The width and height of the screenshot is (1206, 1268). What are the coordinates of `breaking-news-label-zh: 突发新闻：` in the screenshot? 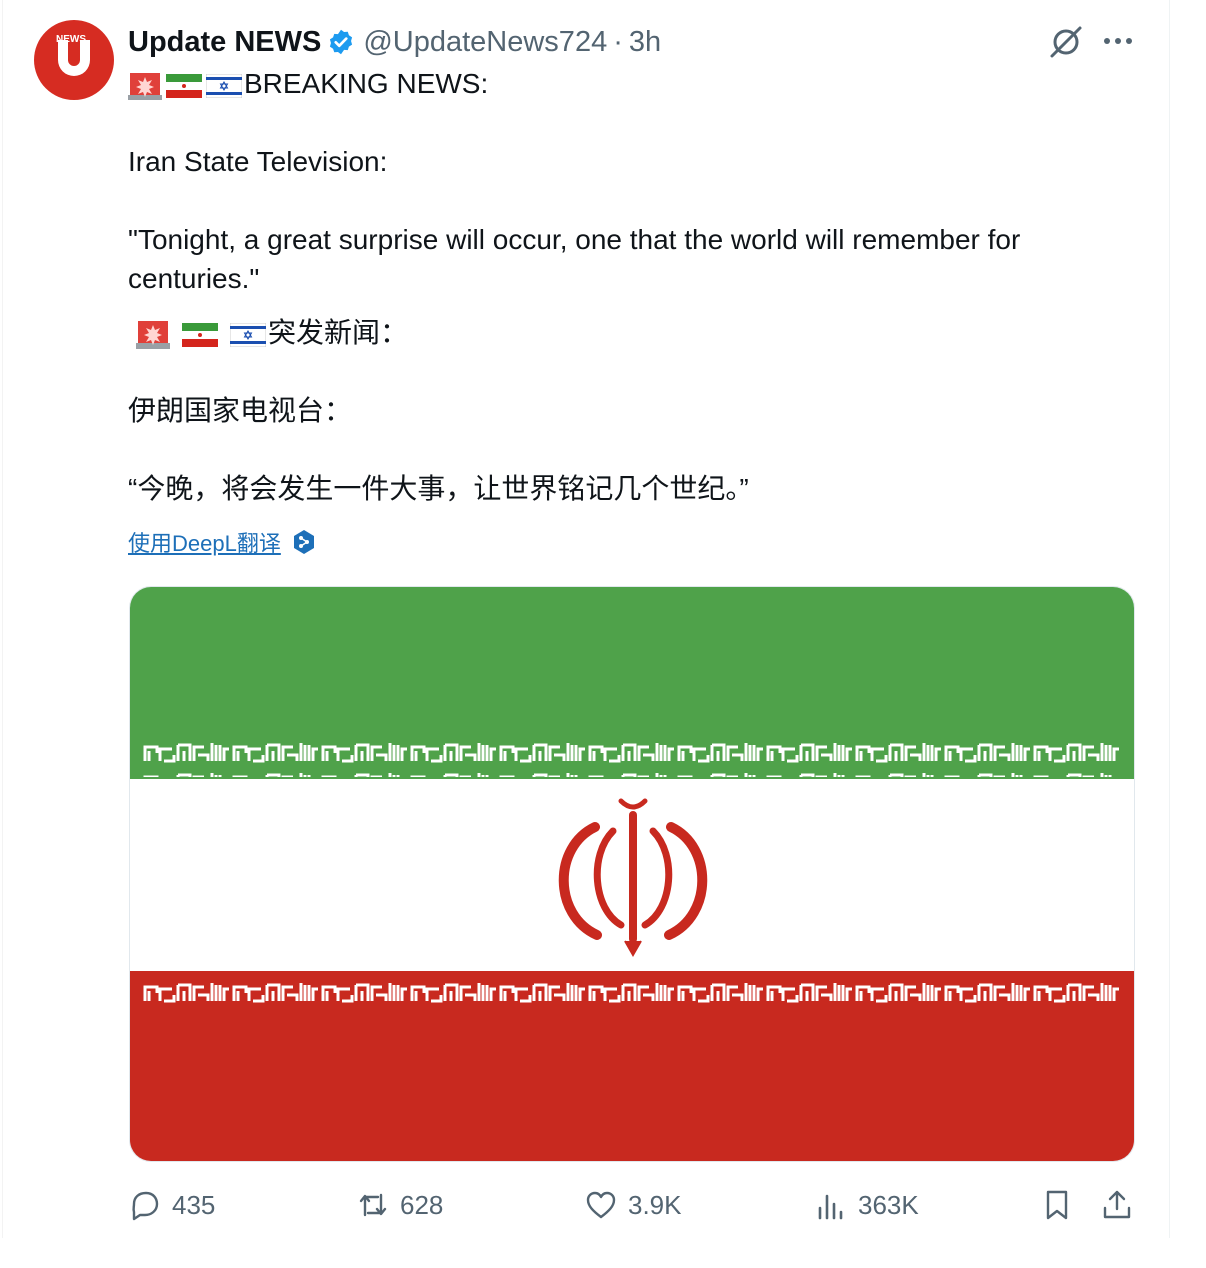 It's located at (338, 332).